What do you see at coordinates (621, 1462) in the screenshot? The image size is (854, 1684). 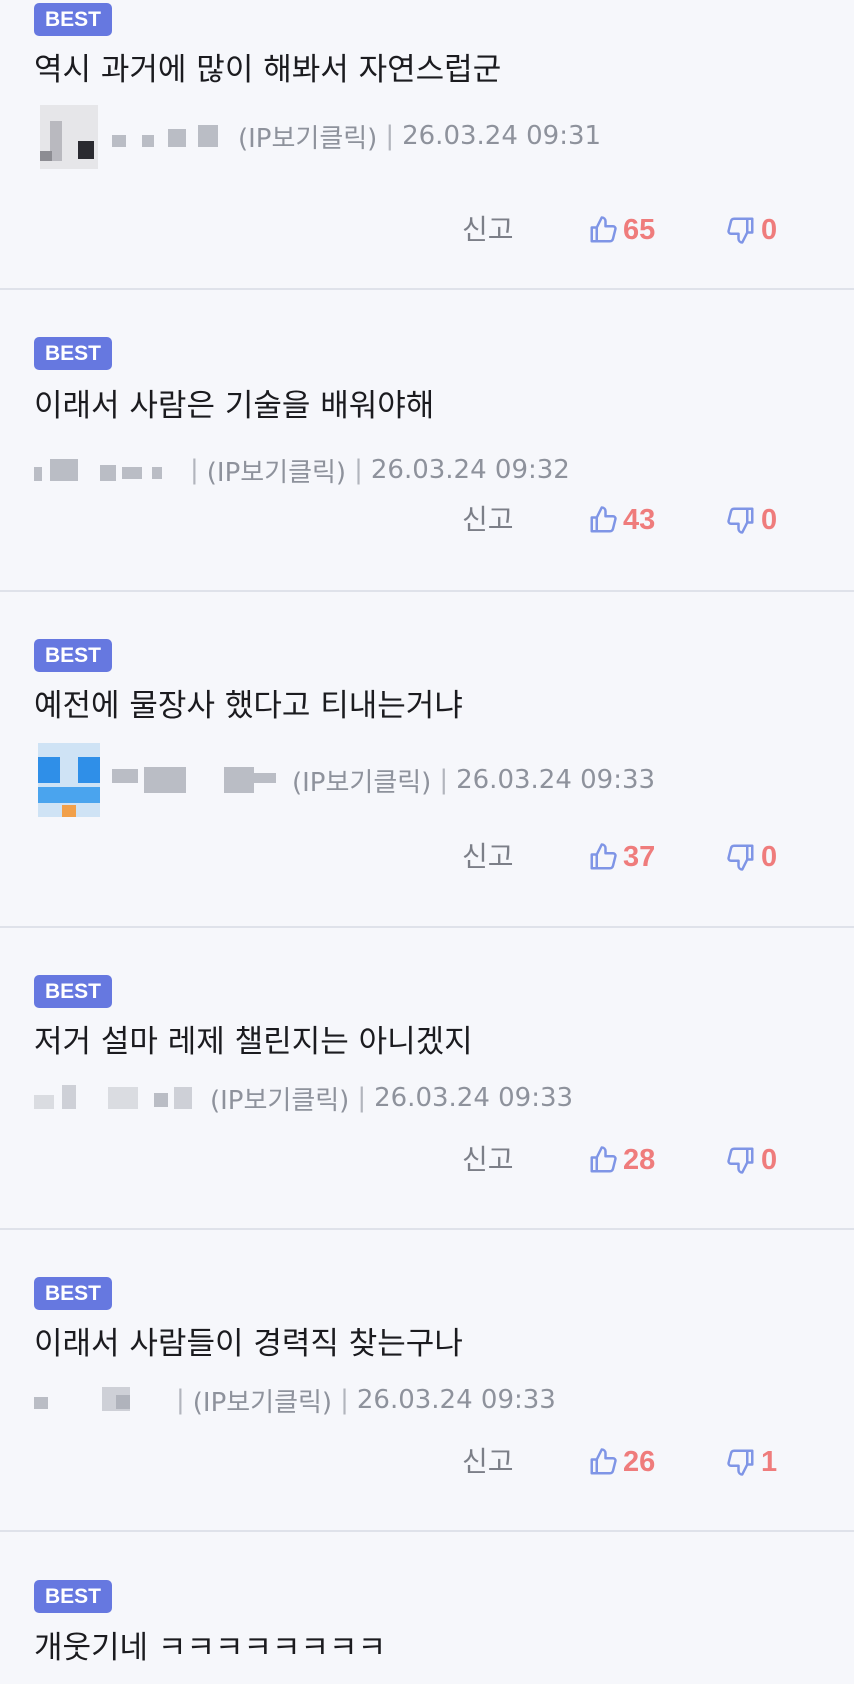 I see `like-button: 26` at bounding box center [621, 1462].